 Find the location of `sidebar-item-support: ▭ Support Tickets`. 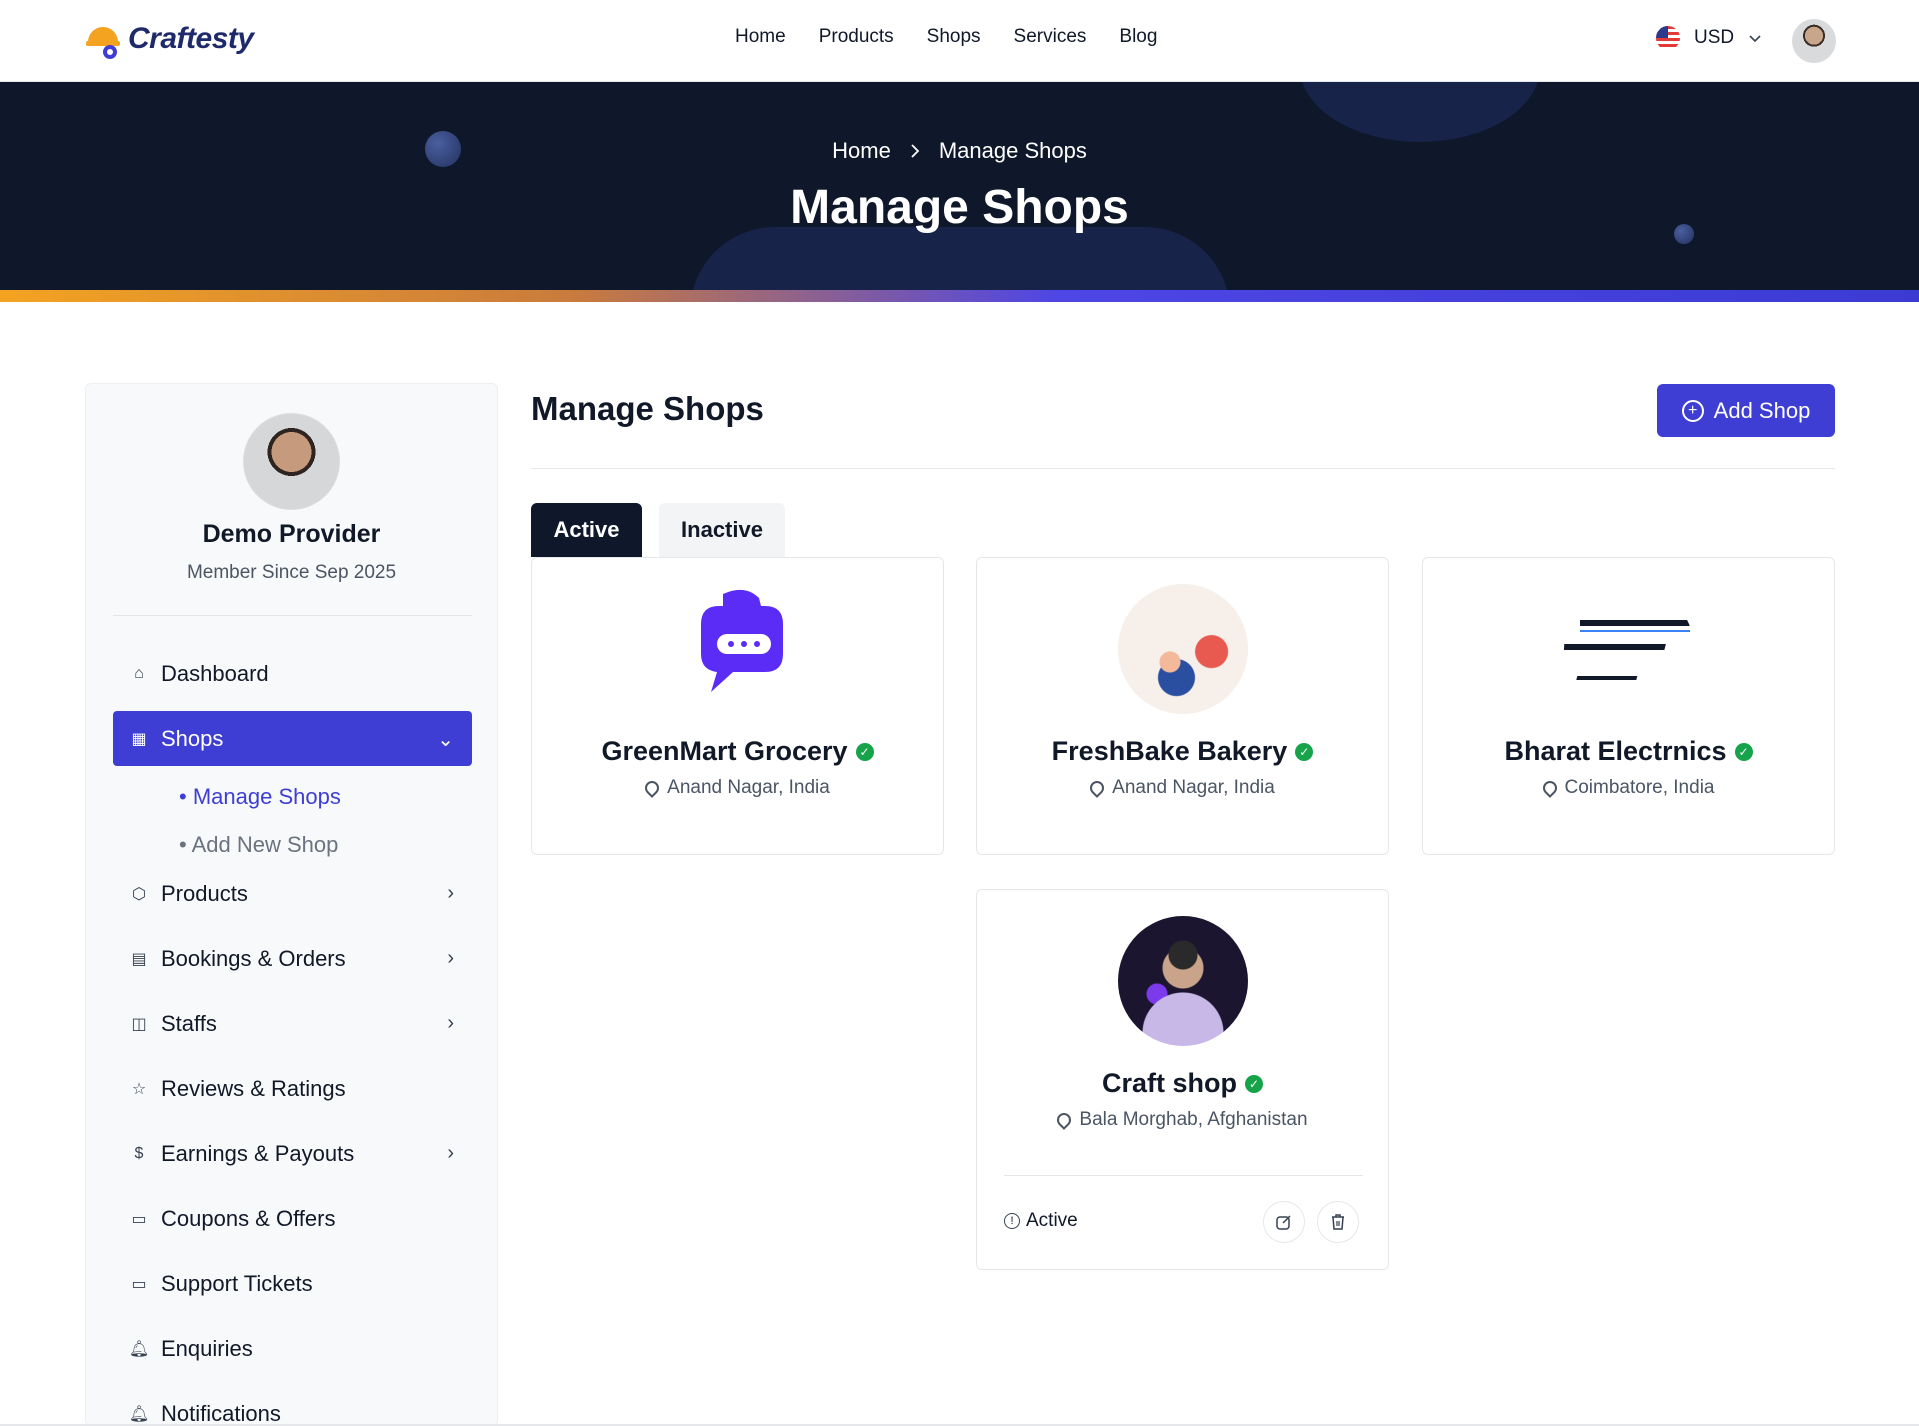

sidebar-item-support: ▭ Support Tickets is located at coordinates (292, 1283).